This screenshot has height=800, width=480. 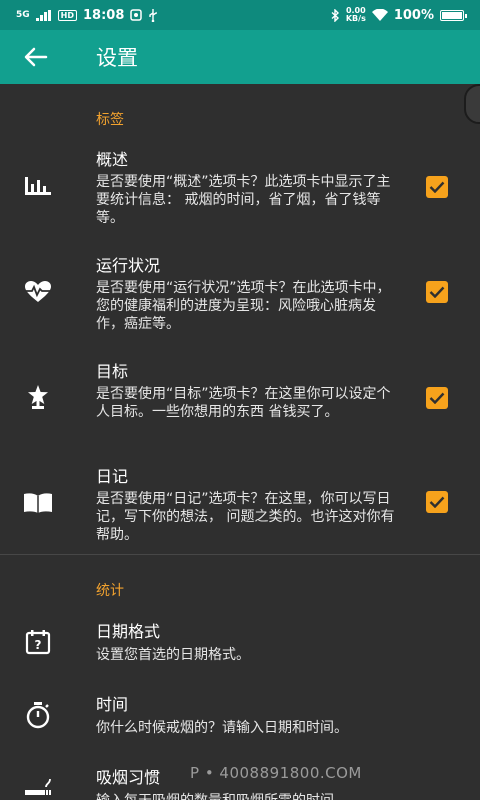 I want to click on network-speed: 0.00 KB/s, so click(x=355, y=14).